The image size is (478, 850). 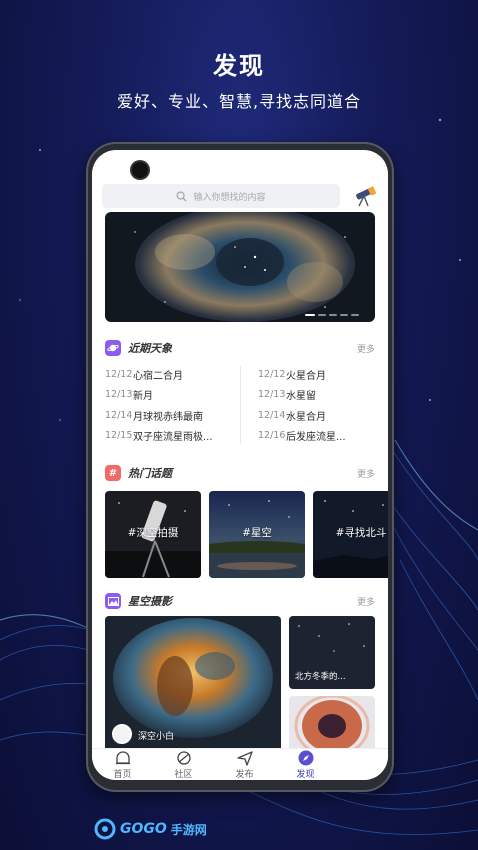 I want to click on search-placeholder: 输入你想找的内容, so click(x=229, y=197).